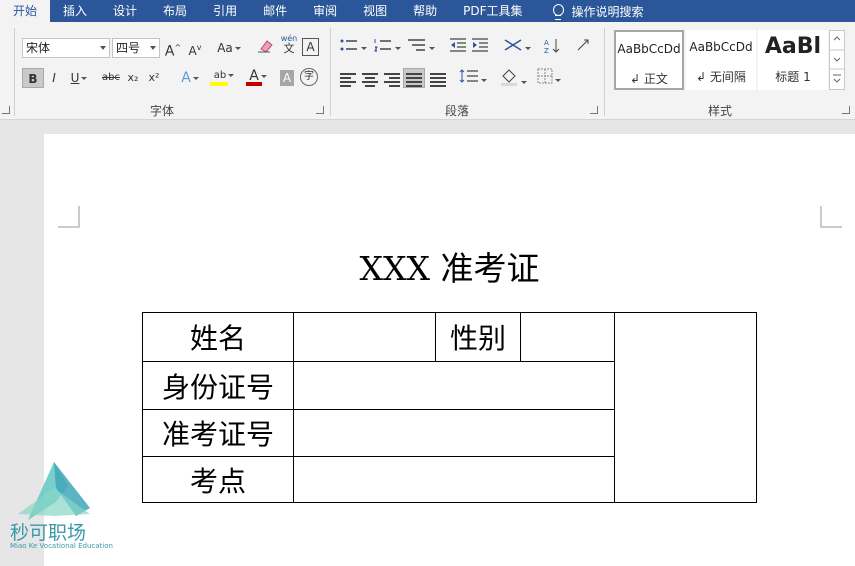 The image size is (855, 566). What do you see at coordinates (309, 77) in the screenshot?
I see `enclose-characters-button: 字` at bounding box center [309, 77].